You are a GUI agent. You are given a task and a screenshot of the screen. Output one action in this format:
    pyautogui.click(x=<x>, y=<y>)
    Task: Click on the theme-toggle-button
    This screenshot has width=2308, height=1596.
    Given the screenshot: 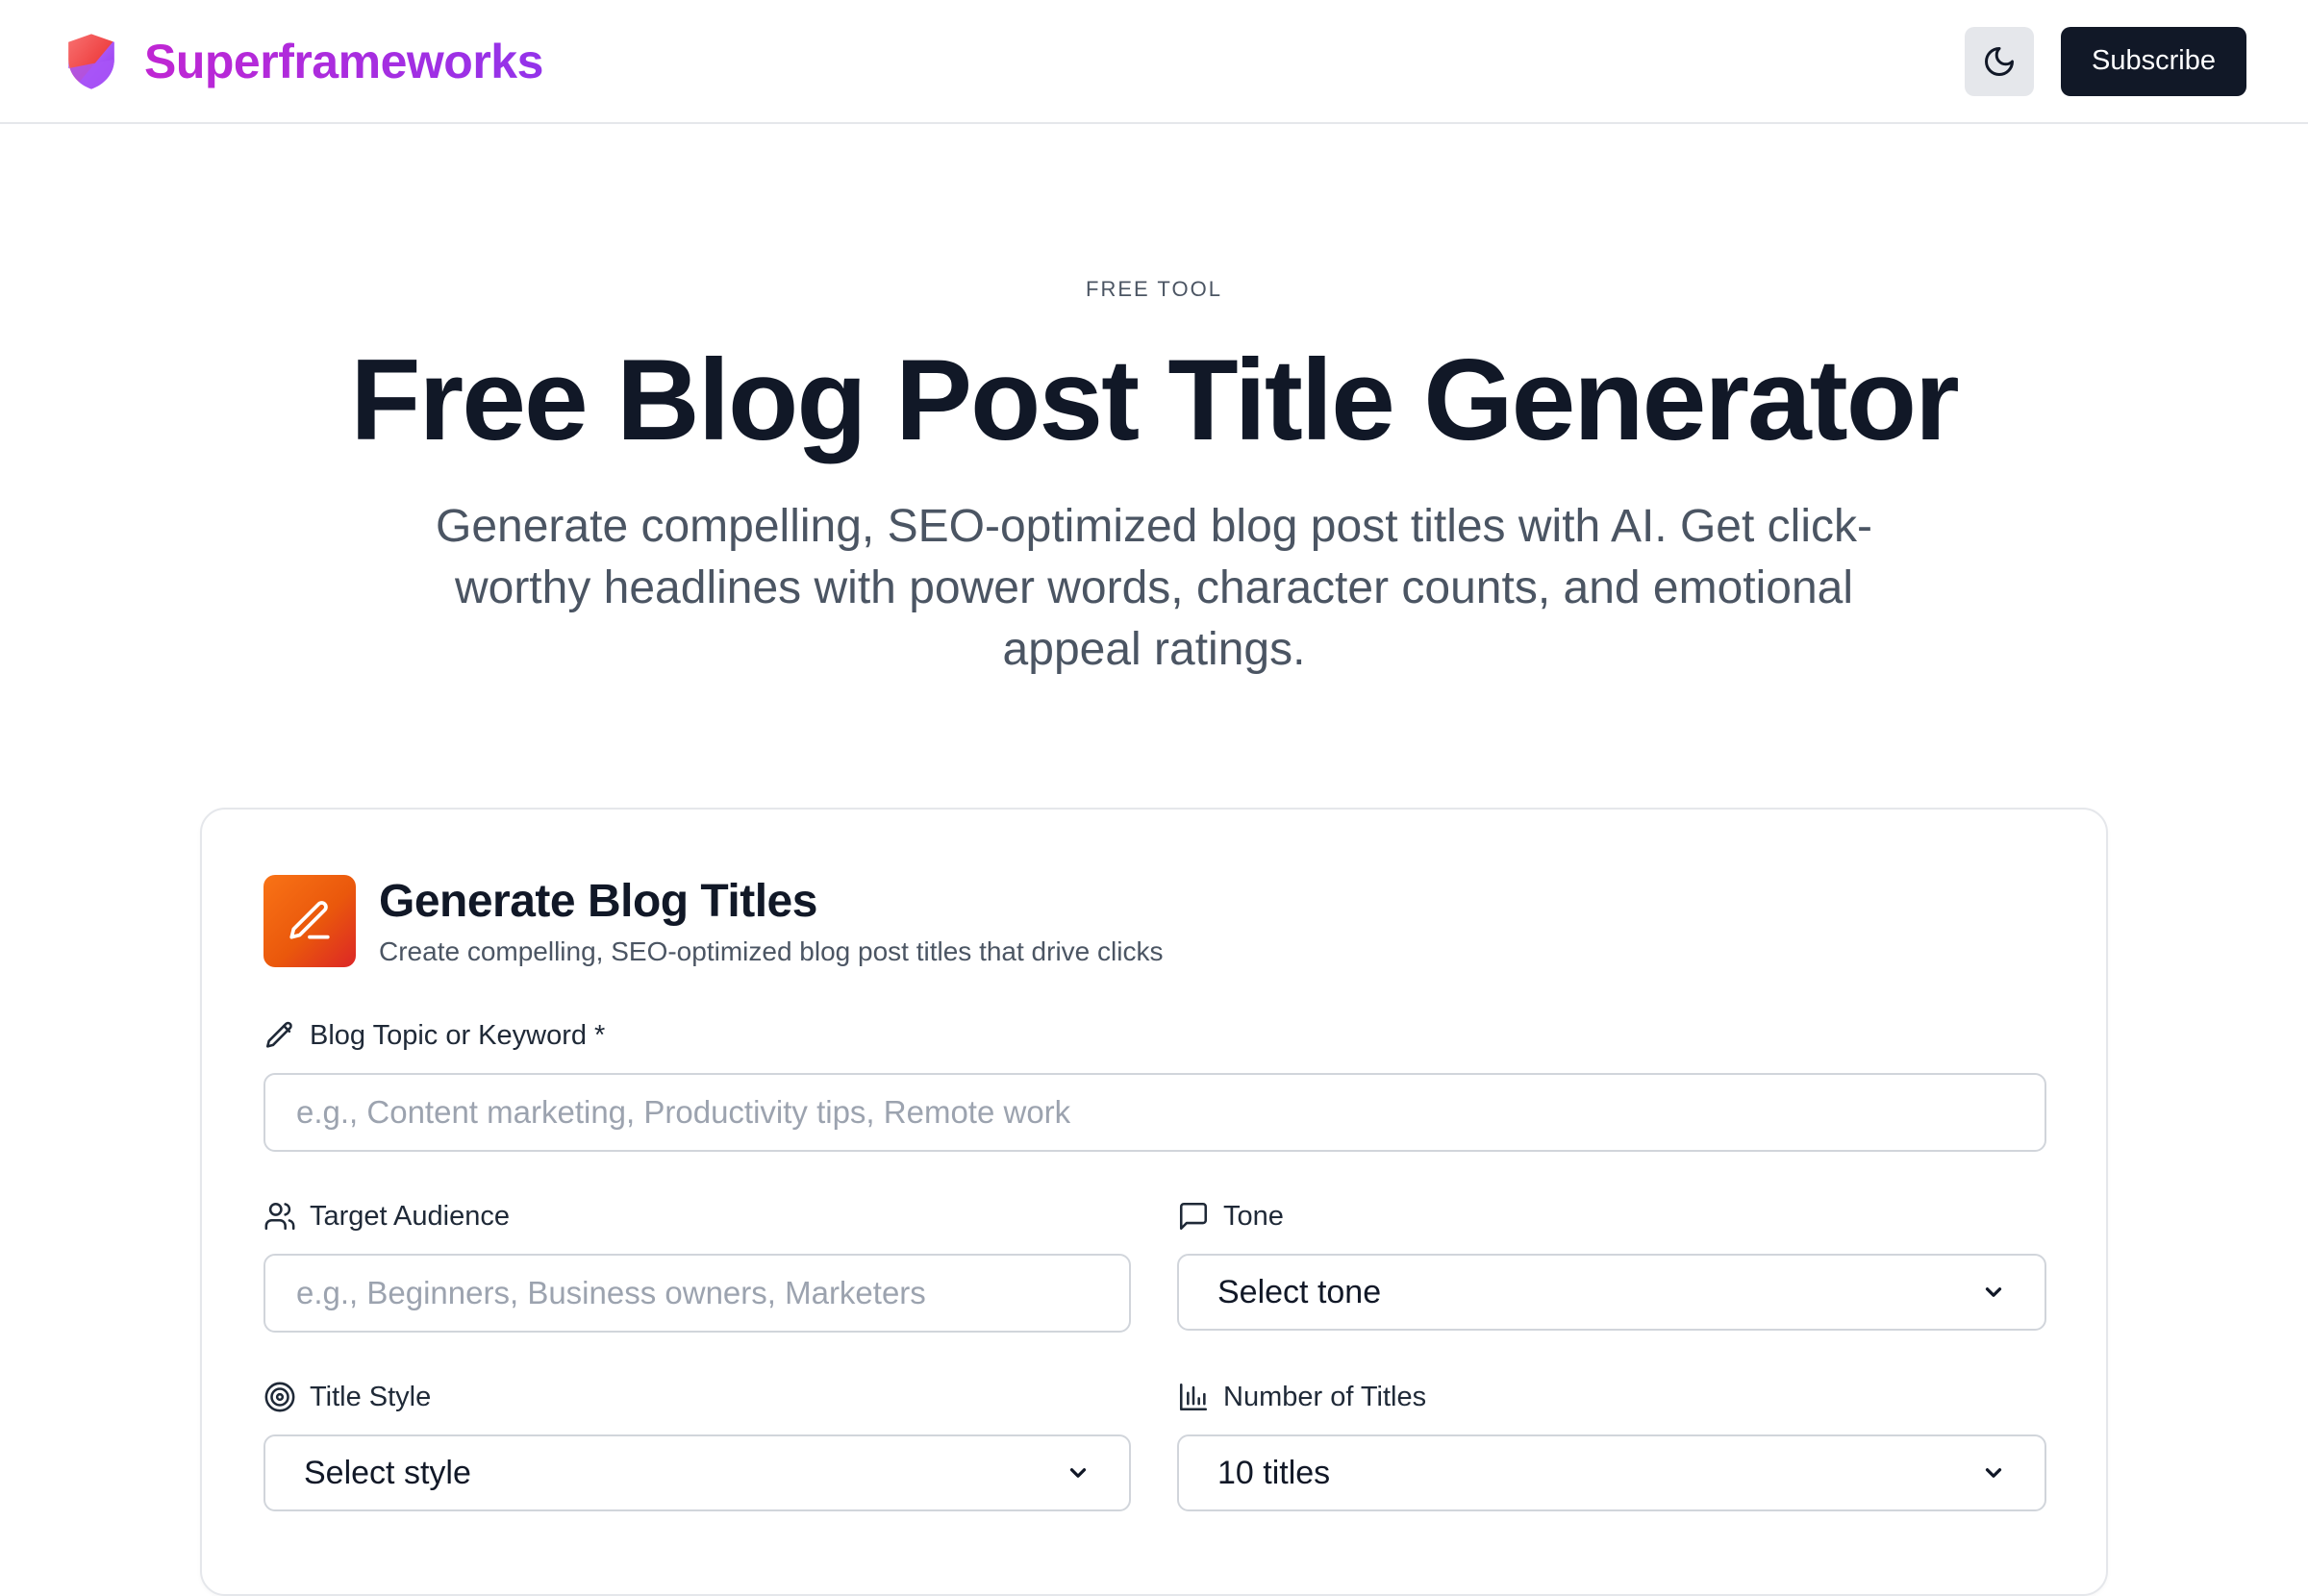 What is the action you would take?
    pyautogui.click(x=2000, y=61)
    